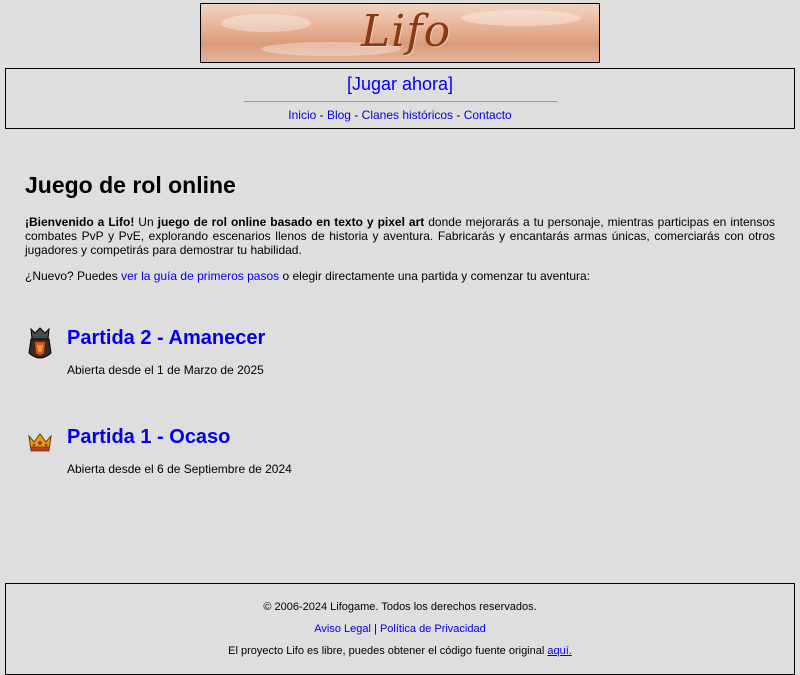 The width and height of the screenshot is (800, 675). Describe the element at coordinates (302, 115) in the screenshot. I see `nav-link-inicio: Inicio` at that location.